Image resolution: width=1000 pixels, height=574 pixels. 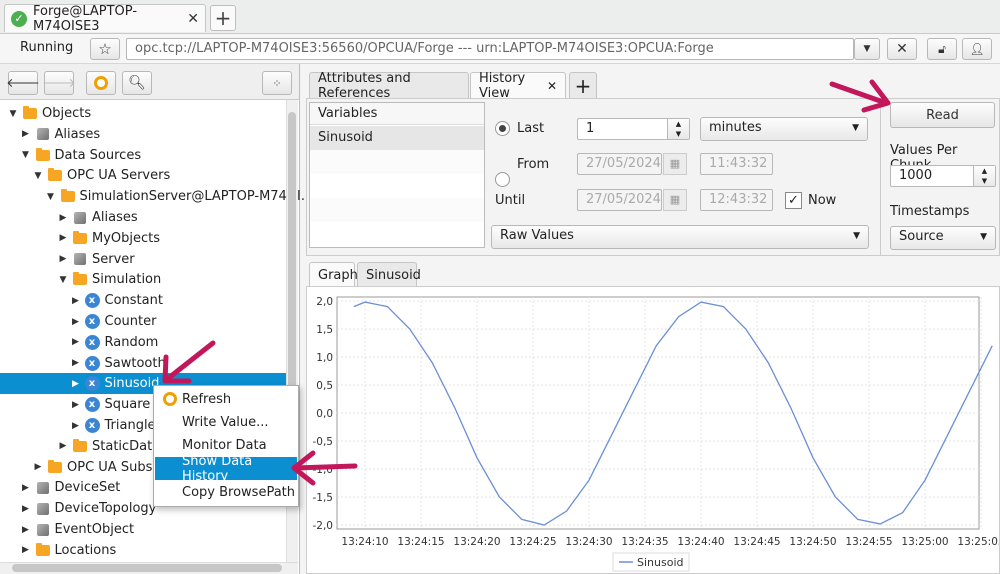 What do you see at coordinates (226, 469) in the screenshot?
I see `menu-item-show-data-history: Show Data History` at bounding box center [226, 469].